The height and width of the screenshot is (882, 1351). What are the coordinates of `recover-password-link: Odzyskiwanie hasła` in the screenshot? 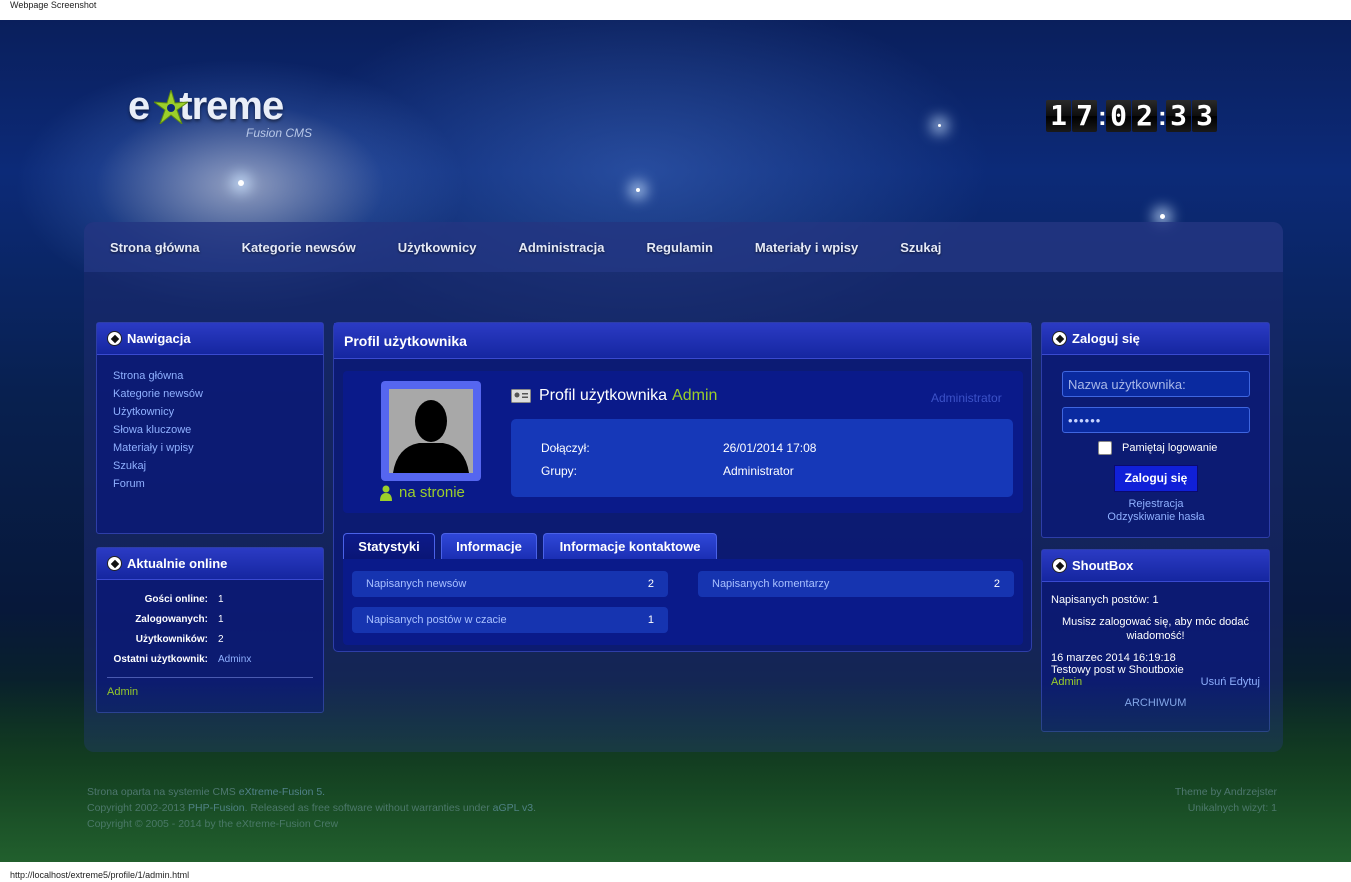 It's located at (1156, 517).